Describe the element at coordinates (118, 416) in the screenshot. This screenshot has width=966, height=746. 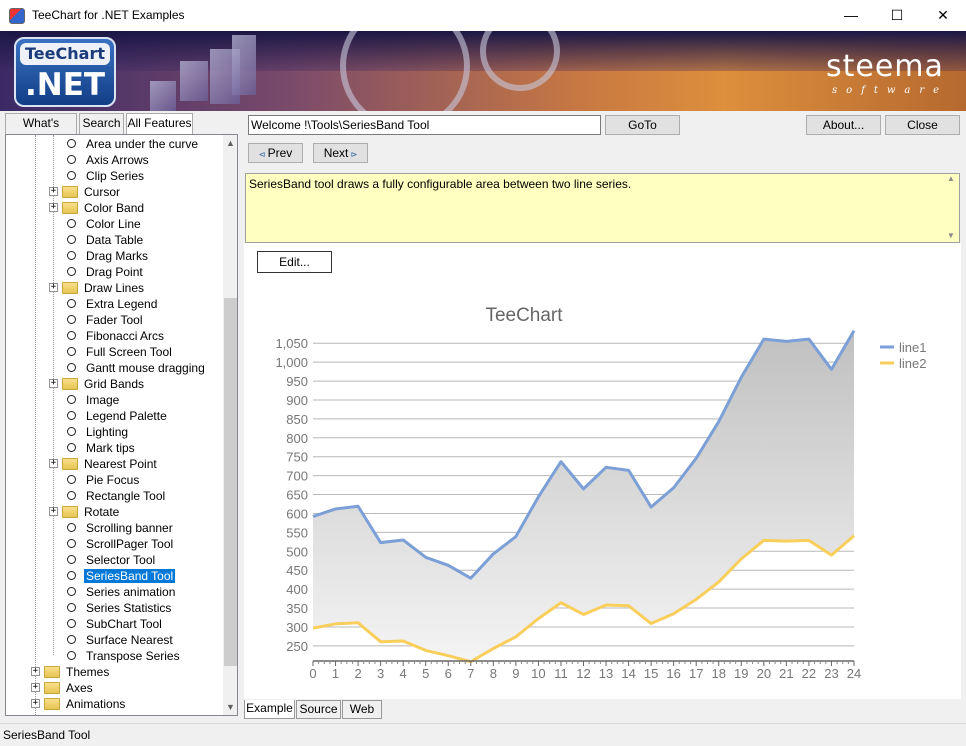
I see `tree-item: Legend Palette` at that location.